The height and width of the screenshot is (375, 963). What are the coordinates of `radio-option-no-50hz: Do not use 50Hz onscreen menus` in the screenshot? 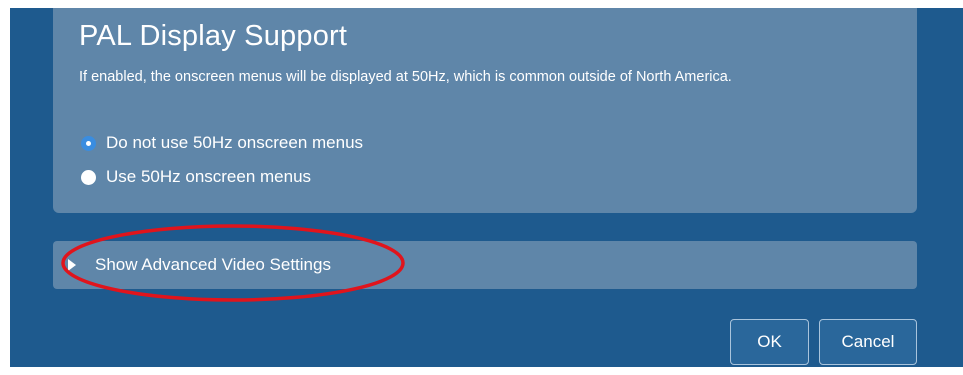 It's located at (222, 143).